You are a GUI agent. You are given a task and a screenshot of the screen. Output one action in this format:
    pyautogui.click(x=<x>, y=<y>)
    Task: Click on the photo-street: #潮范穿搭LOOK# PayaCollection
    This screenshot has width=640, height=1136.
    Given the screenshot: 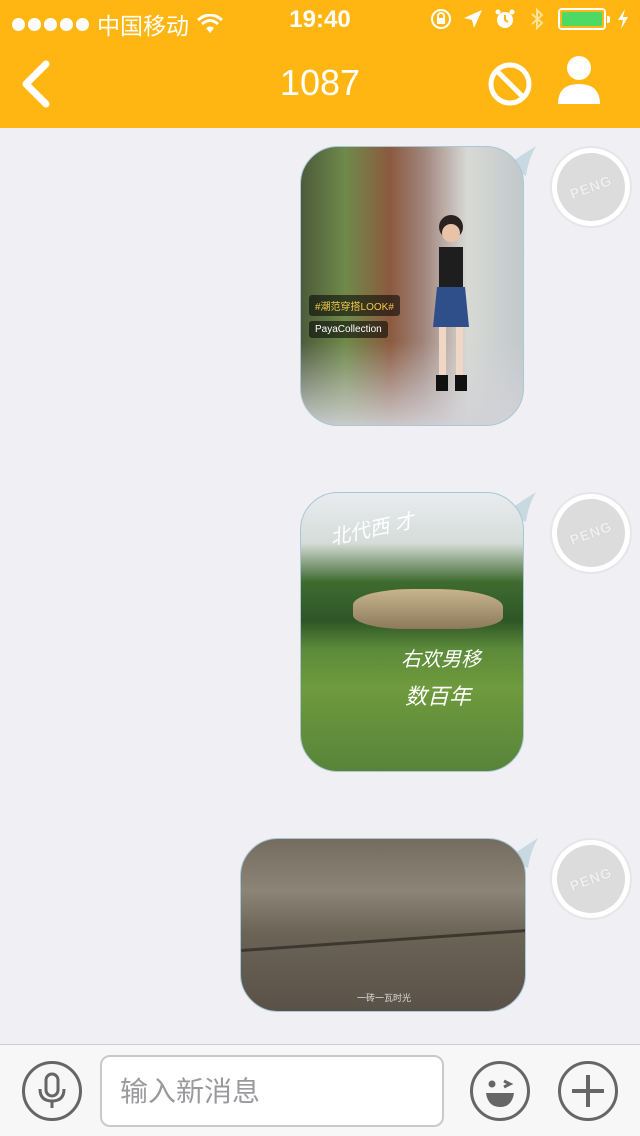 What is the action you would take?
    pyautogui.click(x=412, y=286)
    